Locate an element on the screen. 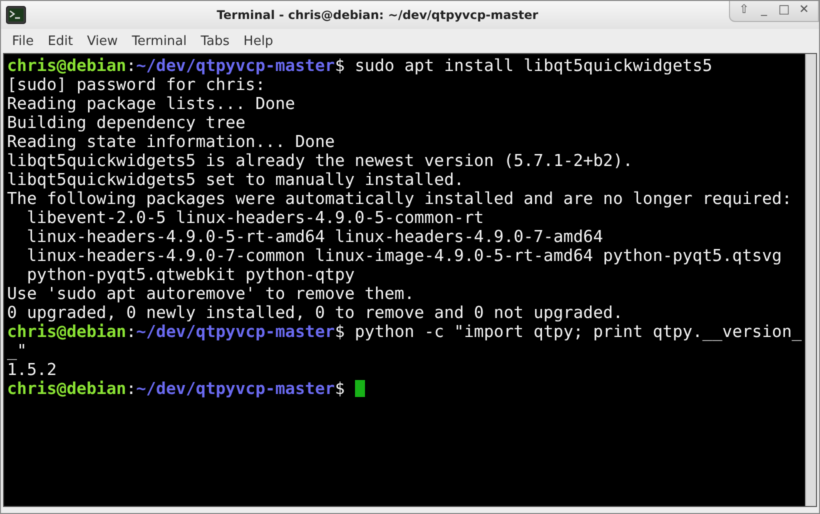 Image resolution: width=820 pixels, height=514 pixels. output-line: [sudo] password for chris: is located at coordinates (136, 84).